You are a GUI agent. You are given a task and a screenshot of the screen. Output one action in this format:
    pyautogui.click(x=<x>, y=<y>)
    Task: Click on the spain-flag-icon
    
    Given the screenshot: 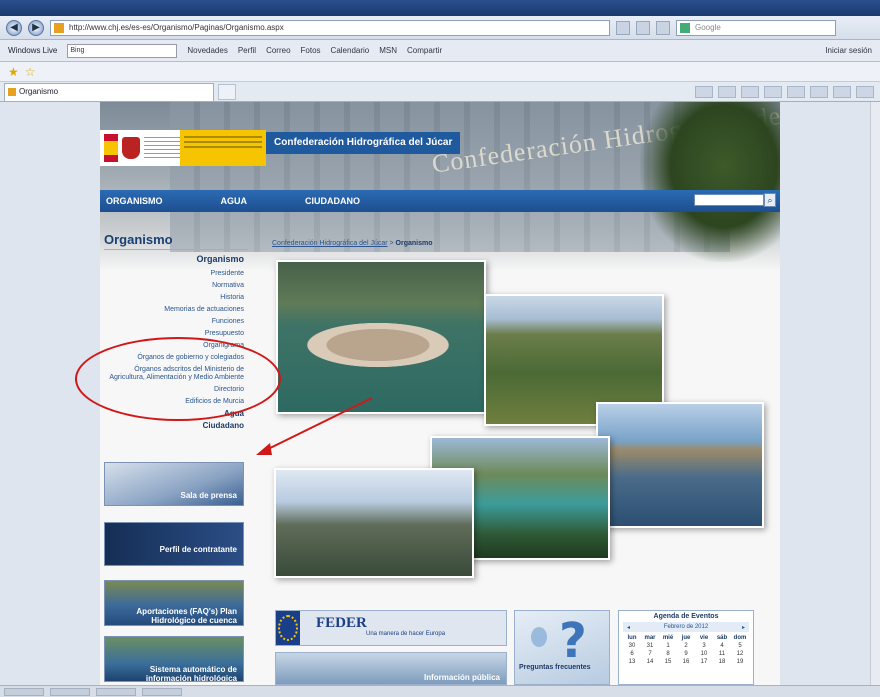 What is the action you would take?
    pyautogui.click(x=111, y=148)
    